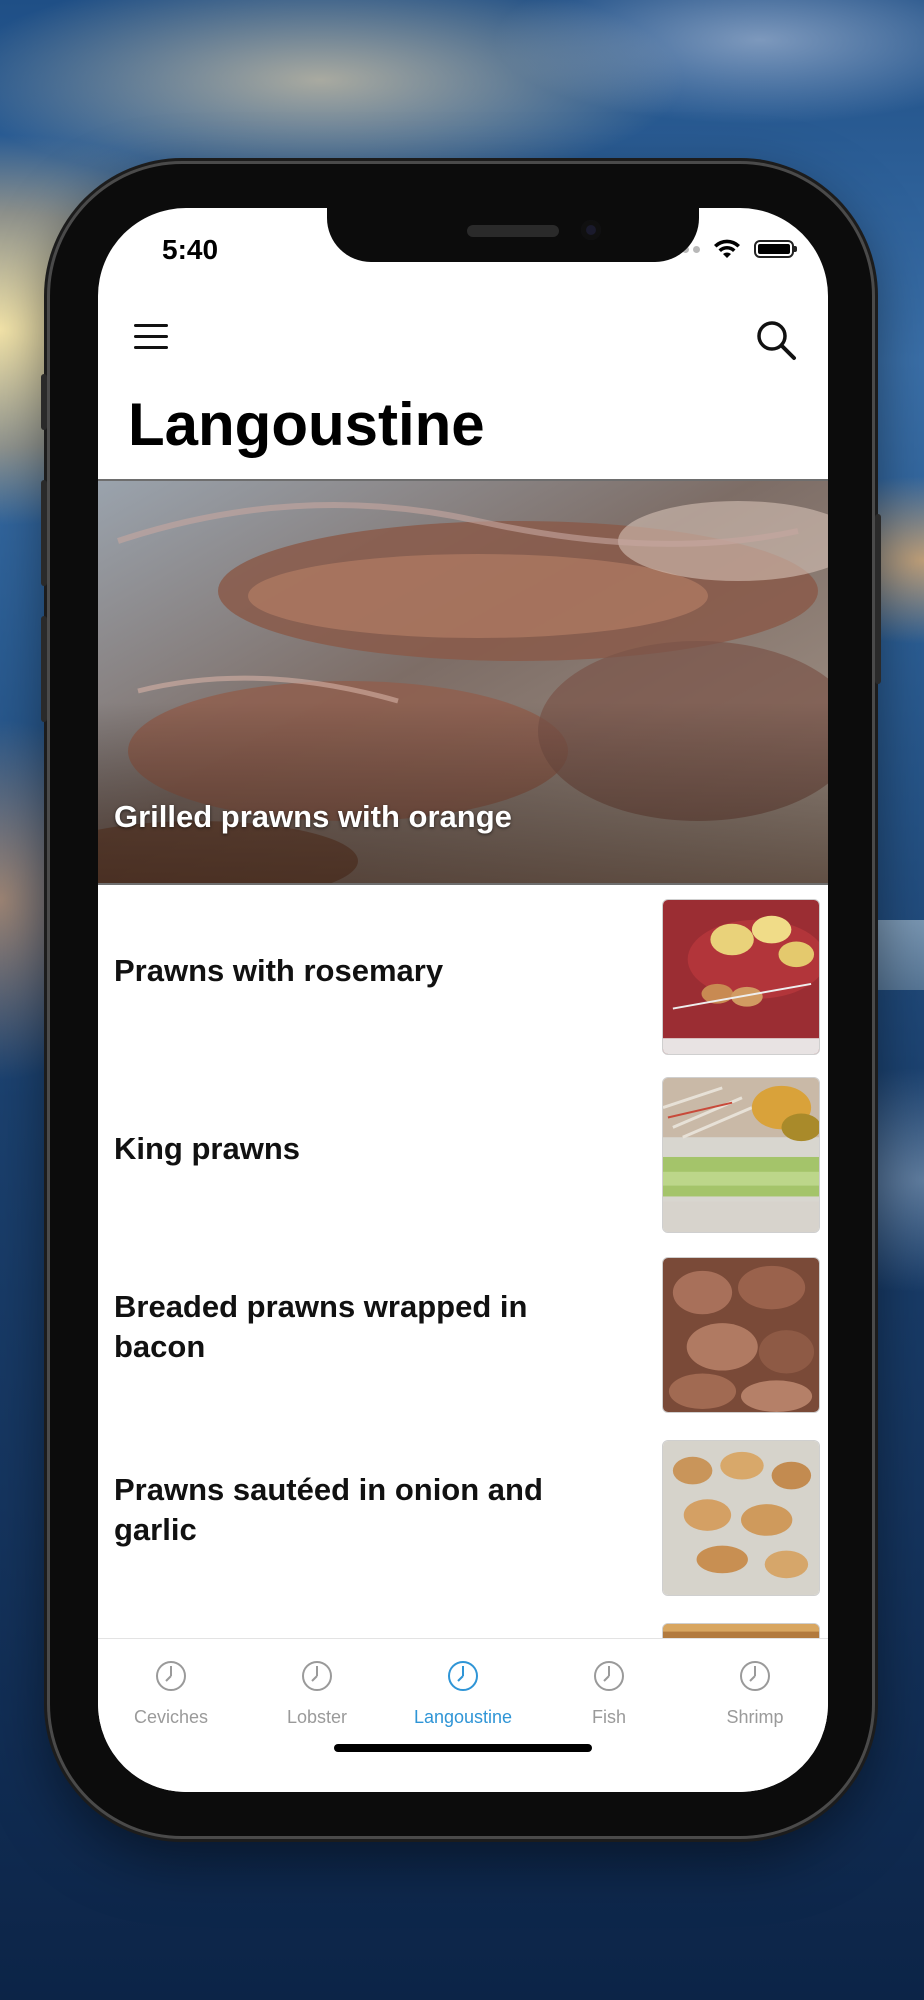 This screenshot has height=2000, width=924. Describe the element at coordinates (463, 970) in the screenshot. I see `recipe-list-item: Prawns with rosemary` at that location.